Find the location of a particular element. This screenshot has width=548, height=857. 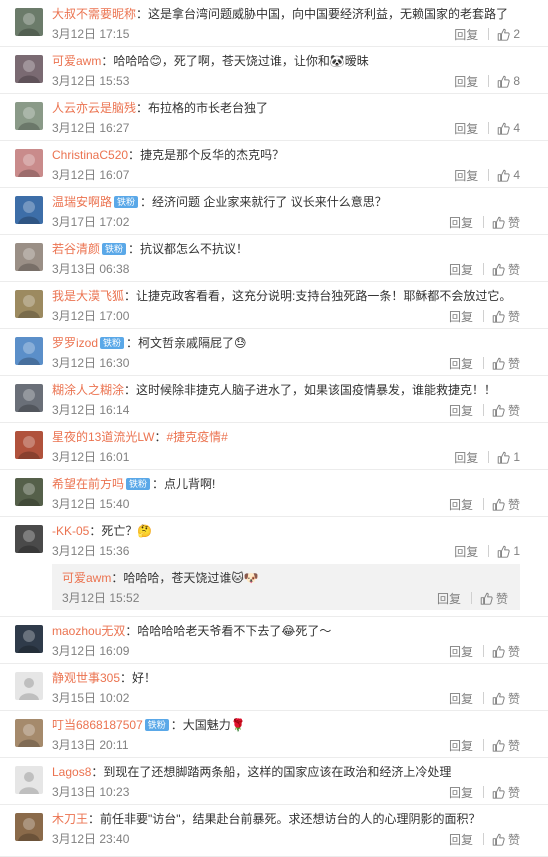

username-link: 星夜的13道流光LW is located at coordinates (103, 437).